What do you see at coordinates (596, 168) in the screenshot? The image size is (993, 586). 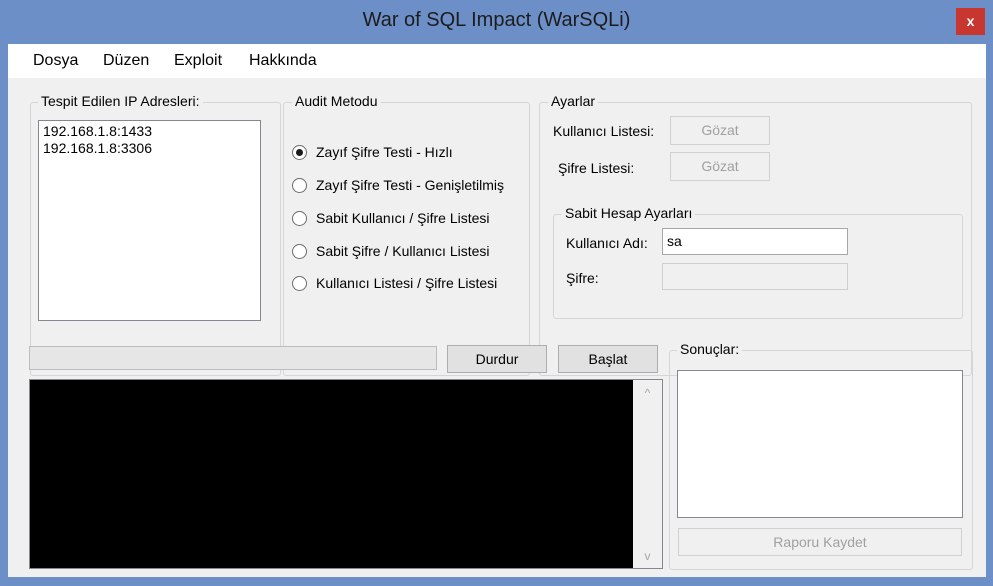 I see `pass-list-label: Şifre Listesi:` at bounding box center [596, 168].